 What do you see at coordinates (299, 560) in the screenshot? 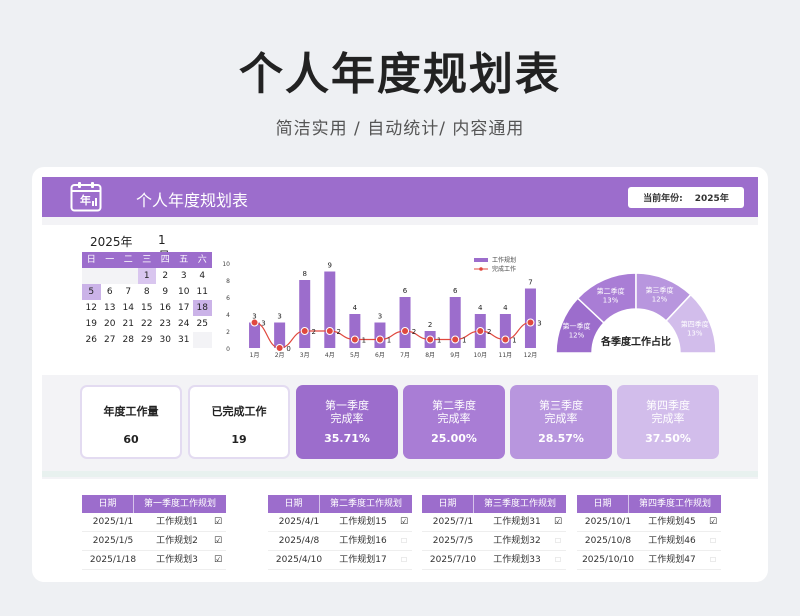
I see `row-date: 2025/4/10` at bounding box center [299, 560].